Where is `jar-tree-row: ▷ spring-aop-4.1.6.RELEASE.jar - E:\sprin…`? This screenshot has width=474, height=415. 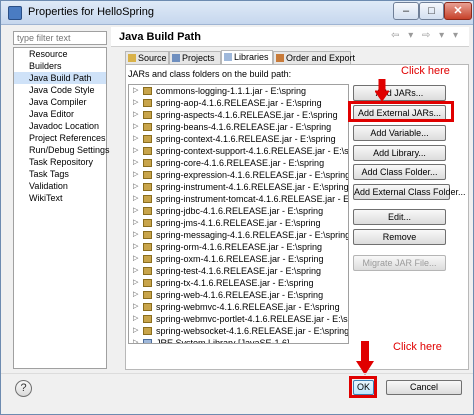
jar-tree-row: ▷ spring-aop-4.1.6.RELEASE.jar - E:\sprin… is located at coordinates (238, 103).